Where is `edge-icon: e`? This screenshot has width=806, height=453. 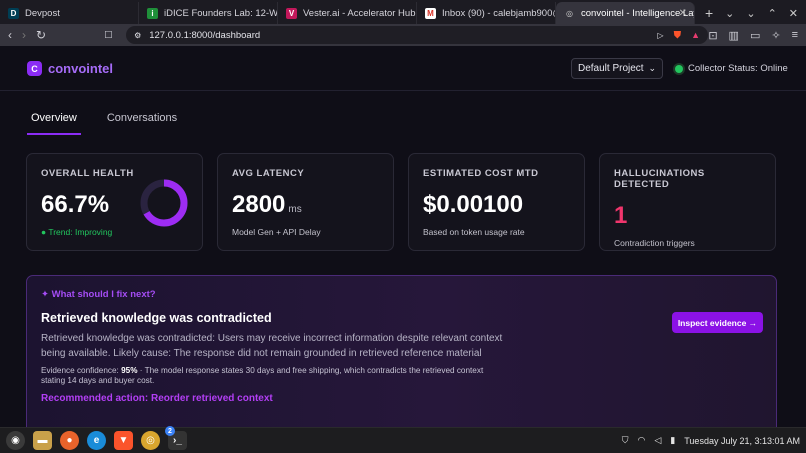 edge-icon: e is located at coordinates (96, 440).